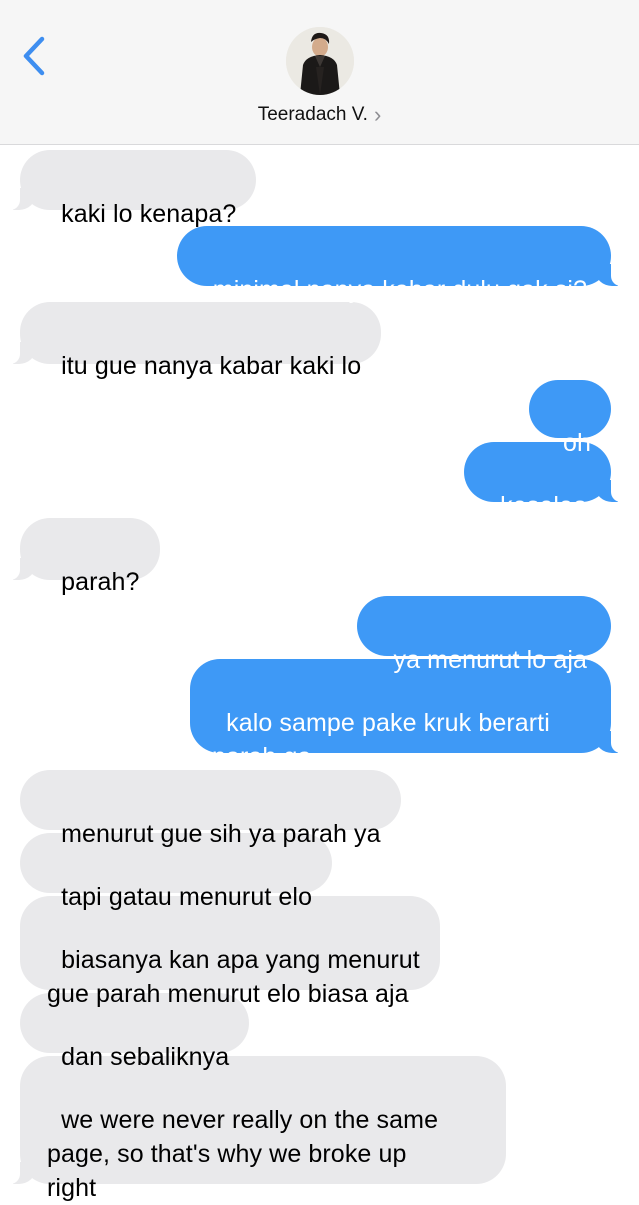 Image resolution: width=639 pixels, height=1205 pixels. Describe the element at coordinates (377, 114) in the screenshot. I see `chevron-right-icon: ›` at that location.